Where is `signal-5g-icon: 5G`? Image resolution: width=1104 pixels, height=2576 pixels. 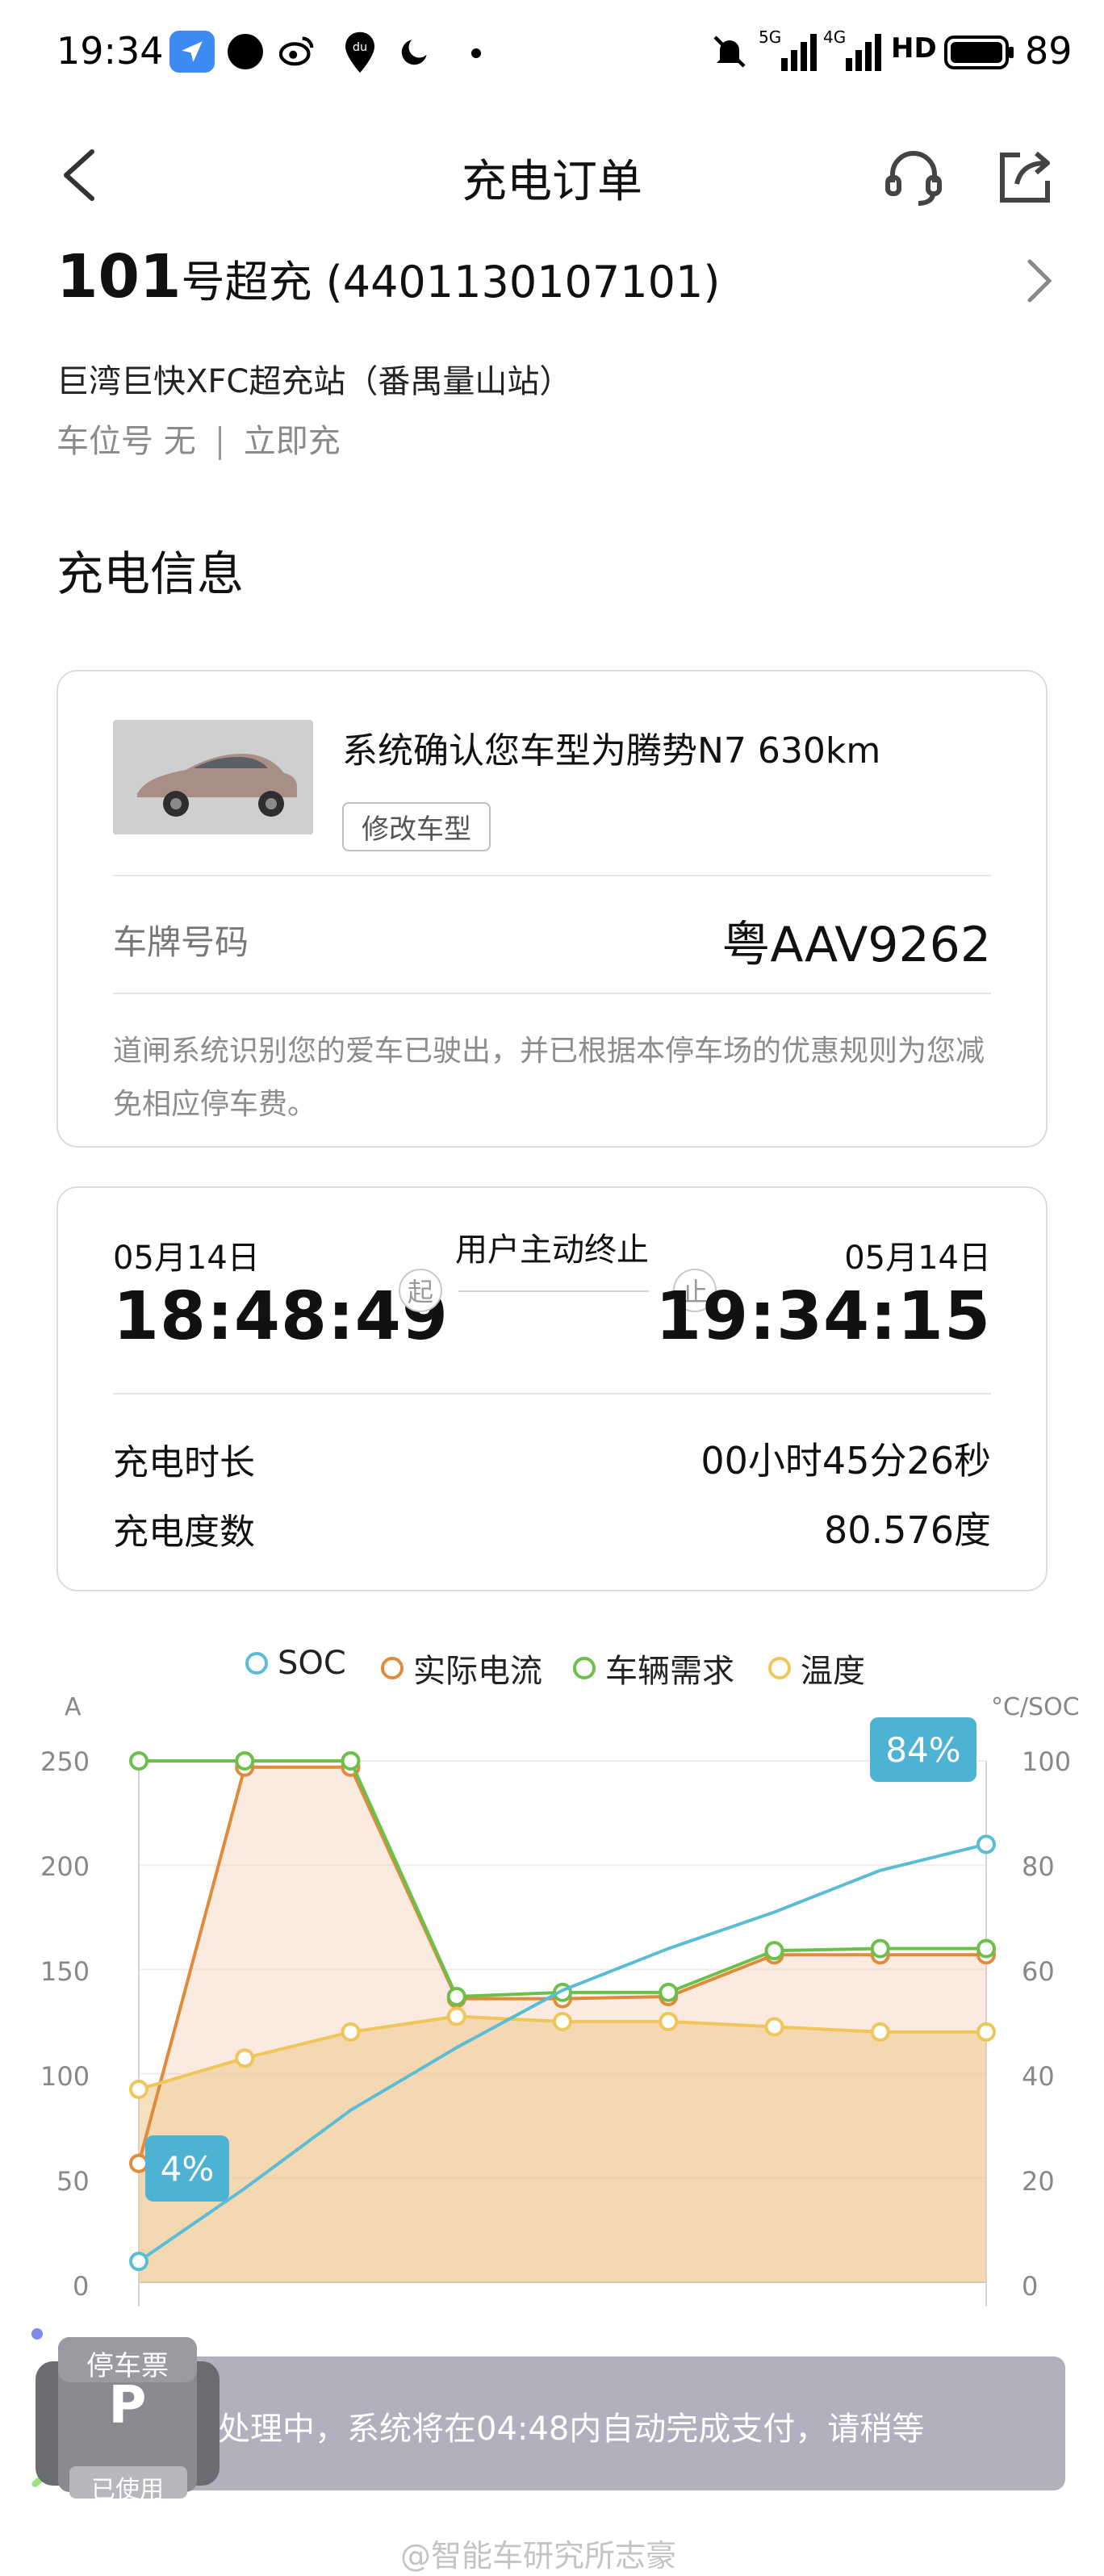
signal-5g-icon: 5G is located at coordinates (788, 49).